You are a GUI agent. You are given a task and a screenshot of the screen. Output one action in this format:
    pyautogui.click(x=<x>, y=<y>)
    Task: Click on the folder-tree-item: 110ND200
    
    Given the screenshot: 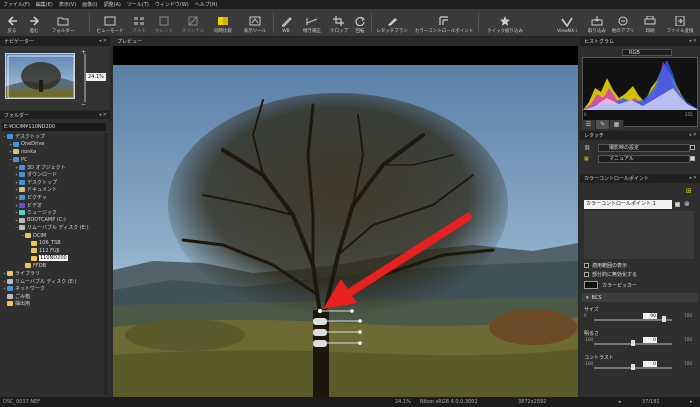 What is the action you would take?
    pyautogui.click(x=54, y=259)
    